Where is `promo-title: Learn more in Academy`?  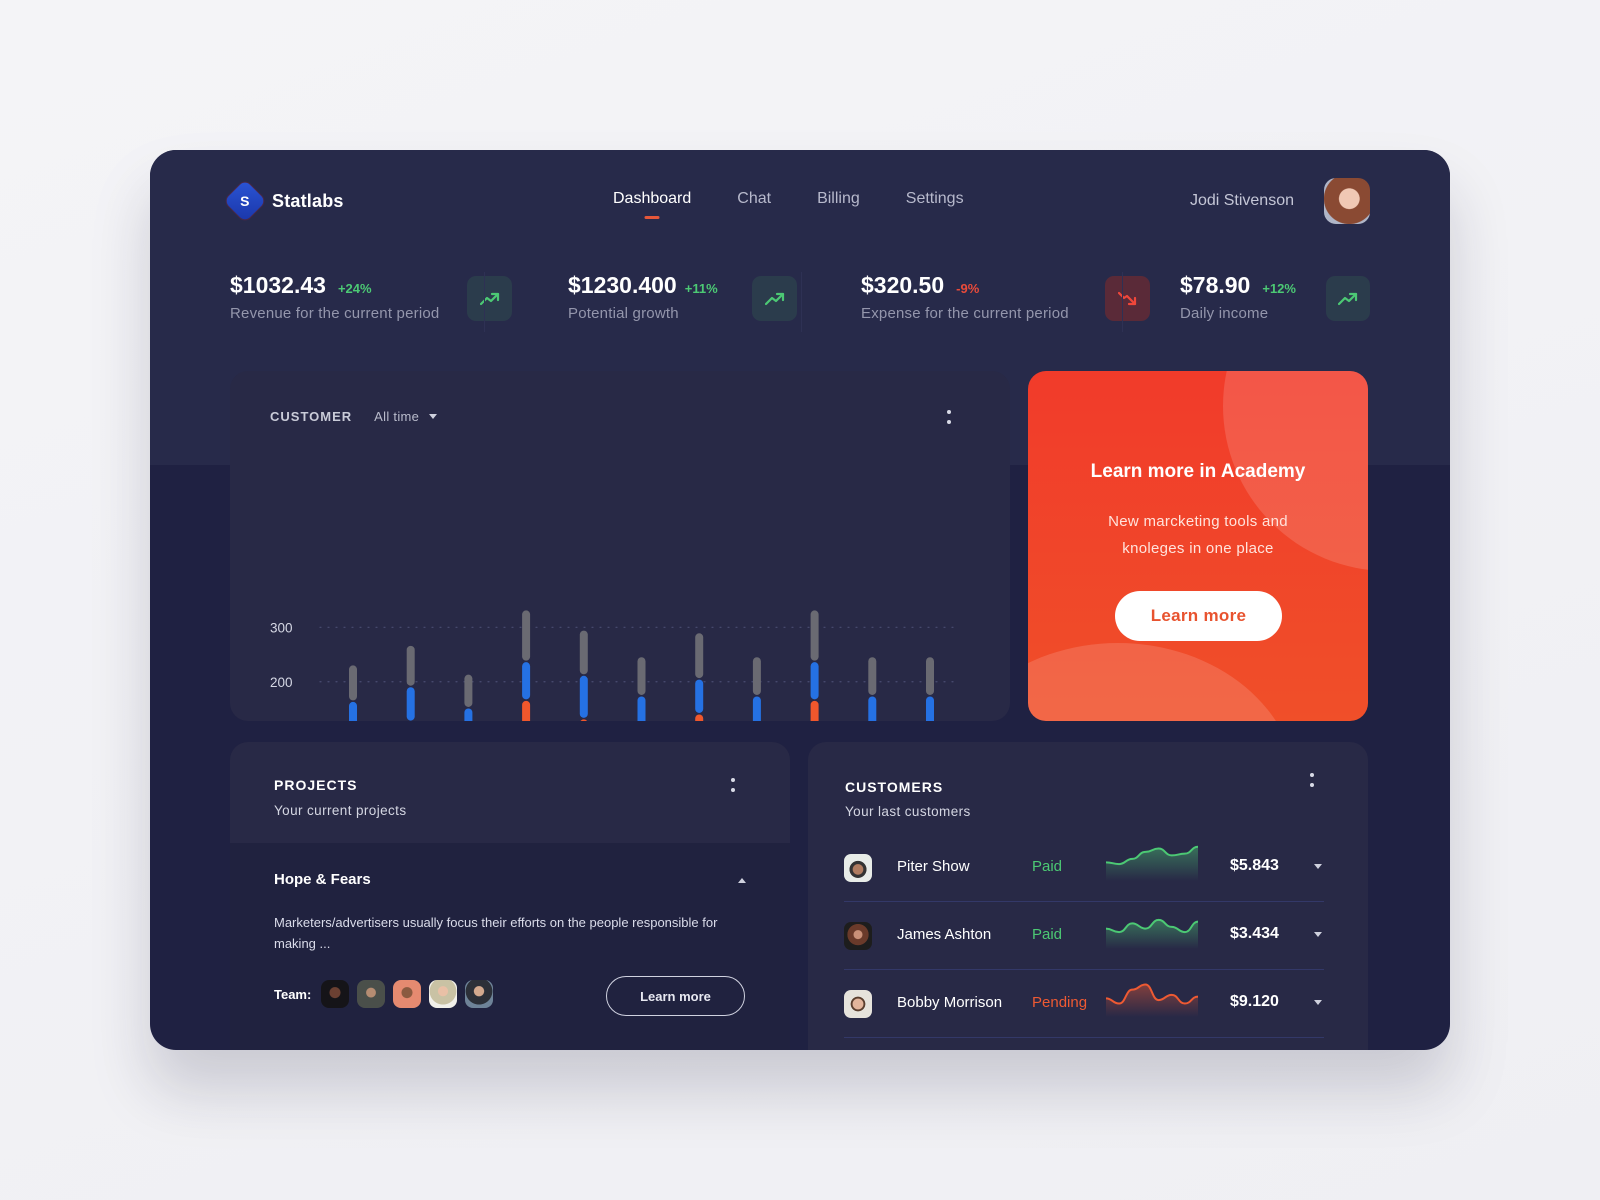 promo-title: Learn more in Academy is located at coordinates (1198, 471).